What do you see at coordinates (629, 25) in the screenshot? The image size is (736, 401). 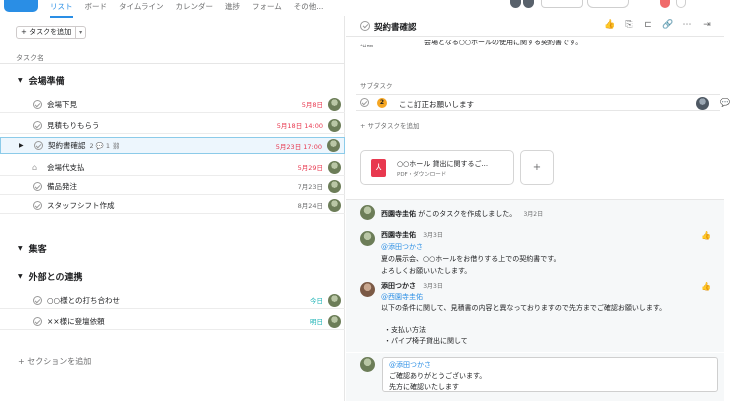 I see `attachment-icon: ⎘` at bounding box center [629, 25].